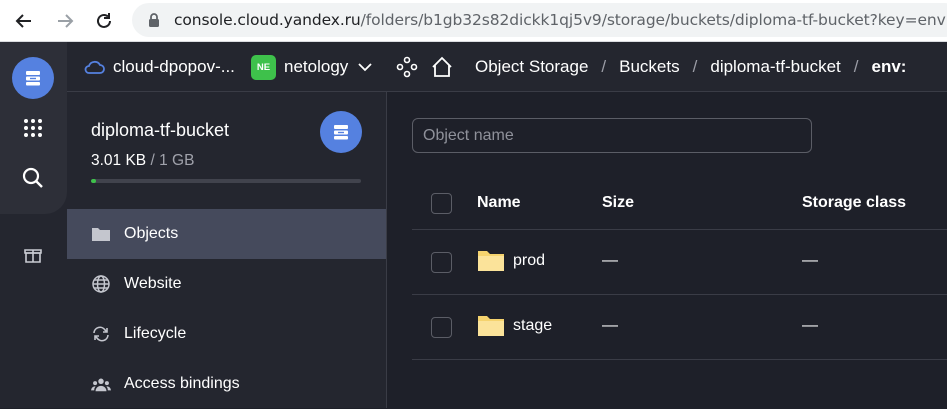  Describe the element at coordinates (155, 333) in the screenshot. I see `nav-item-label: Lifecycle` at that location.